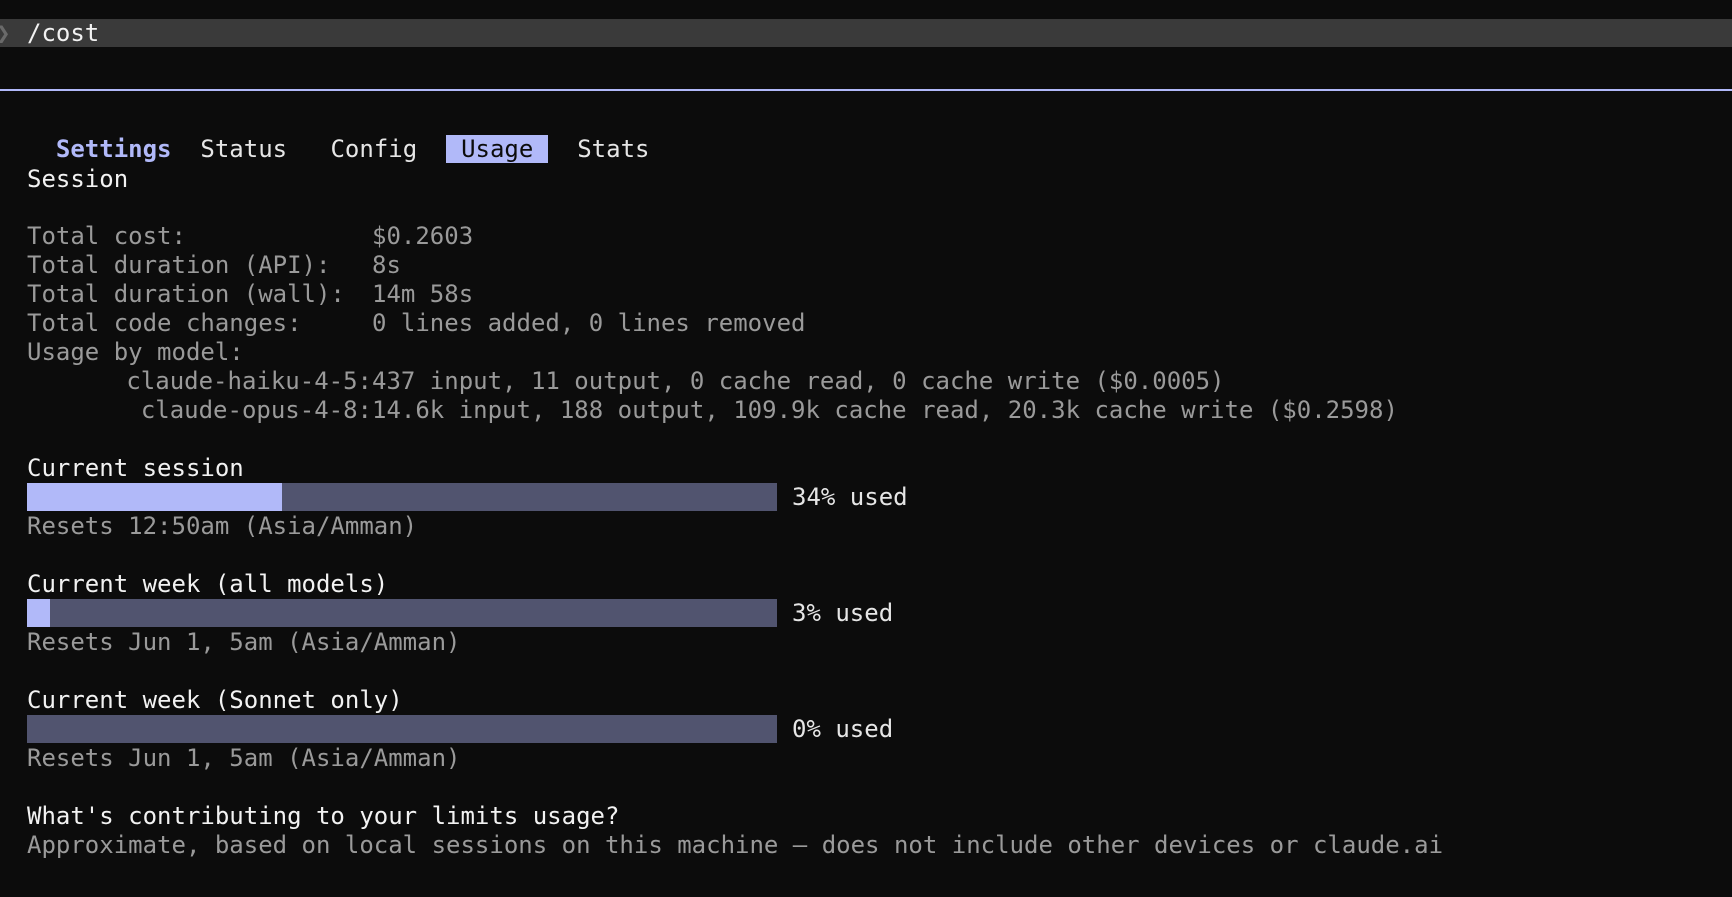  I want to click on model-name: claude-opus-4-8:, so click(256, 410).